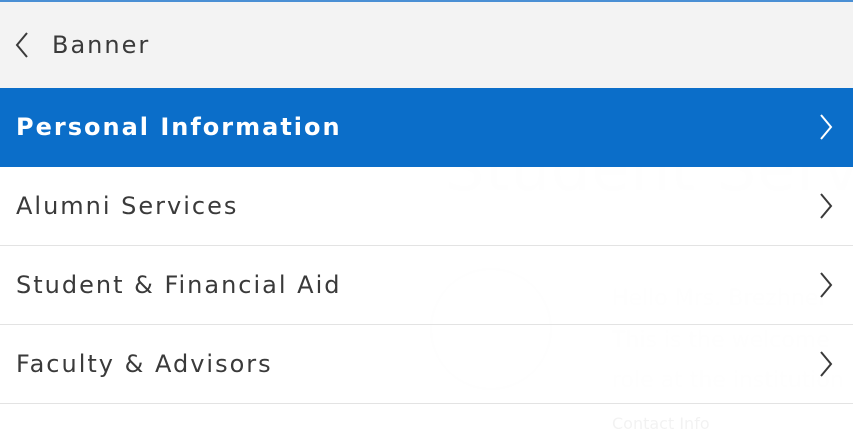 Image resolution: width=853 pixels, height=441 pixels. Describe the element at coordinates (27, 45) in the screenshot. I see `chevron-left-icon` at that location.